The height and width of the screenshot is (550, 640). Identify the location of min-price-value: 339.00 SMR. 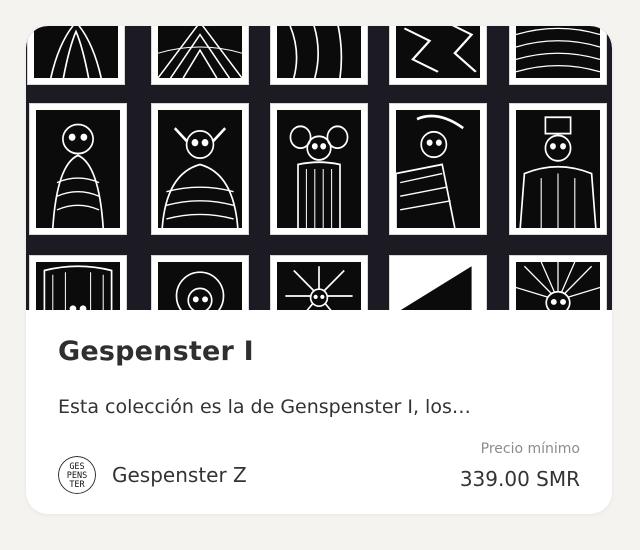
(519, 479).